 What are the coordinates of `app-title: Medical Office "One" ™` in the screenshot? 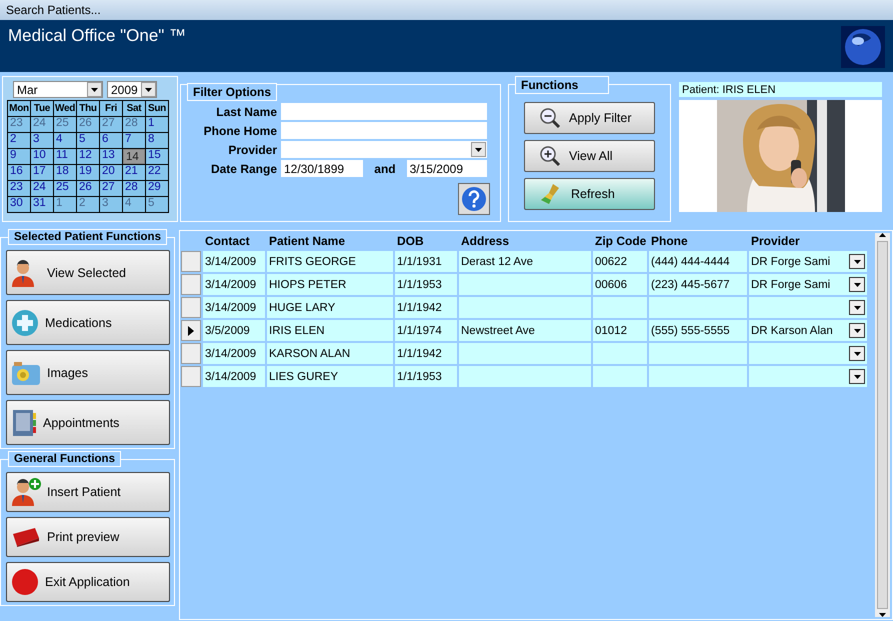 It's located at (97, 36).